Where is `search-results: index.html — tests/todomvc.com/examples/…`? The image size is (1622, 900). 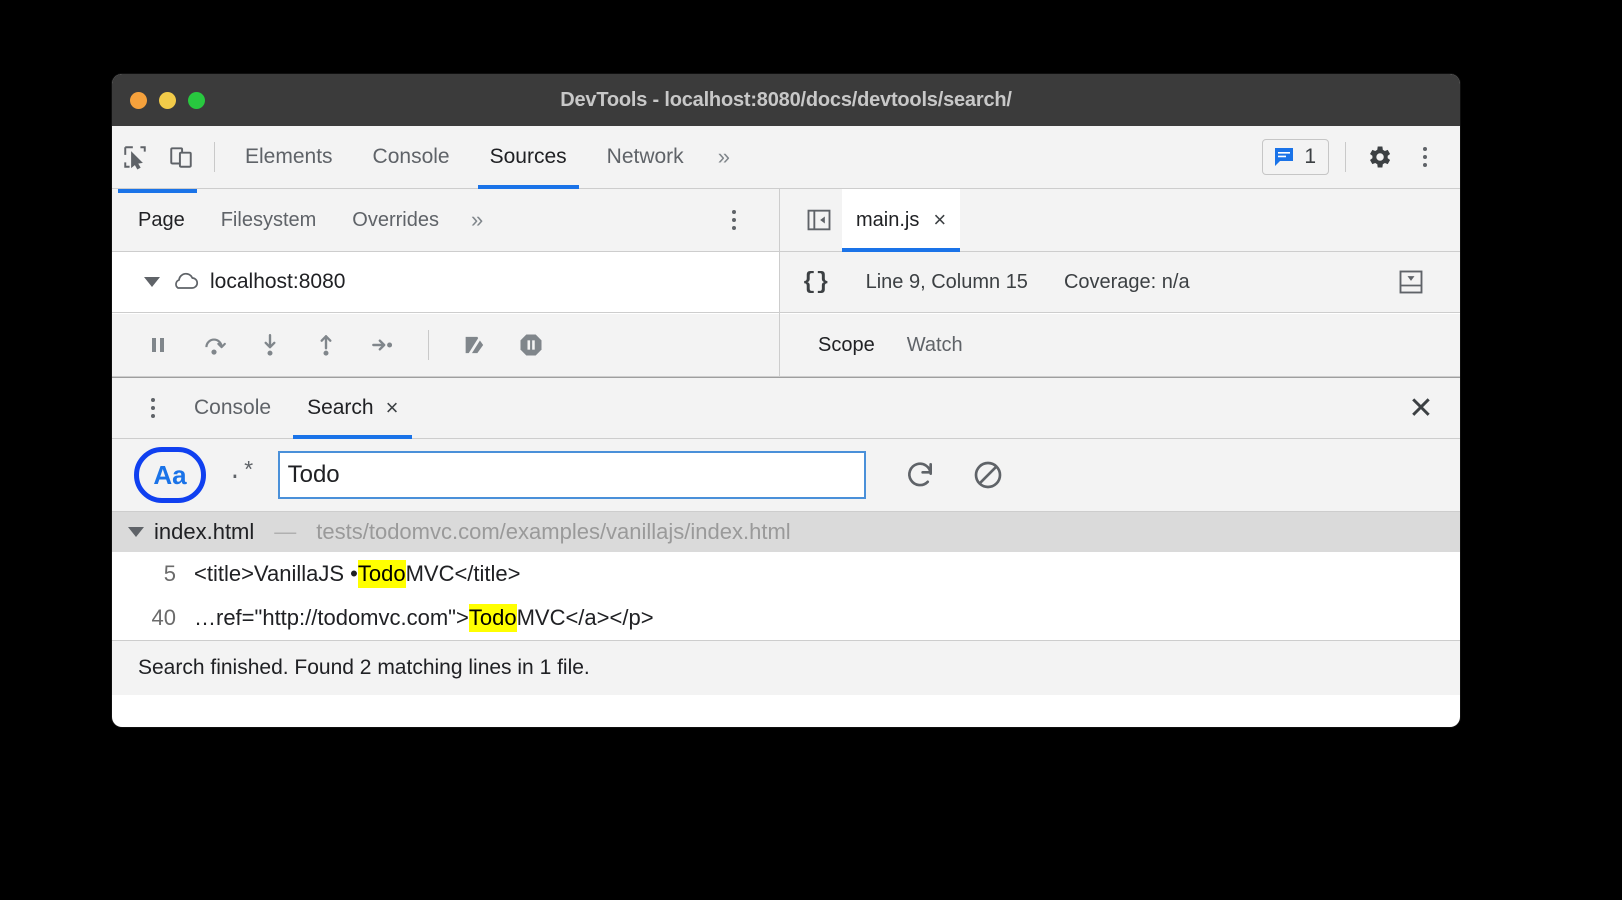 search-results: index.html — tests/todomvc.com/examples/… is located at coordinates (786, 576).